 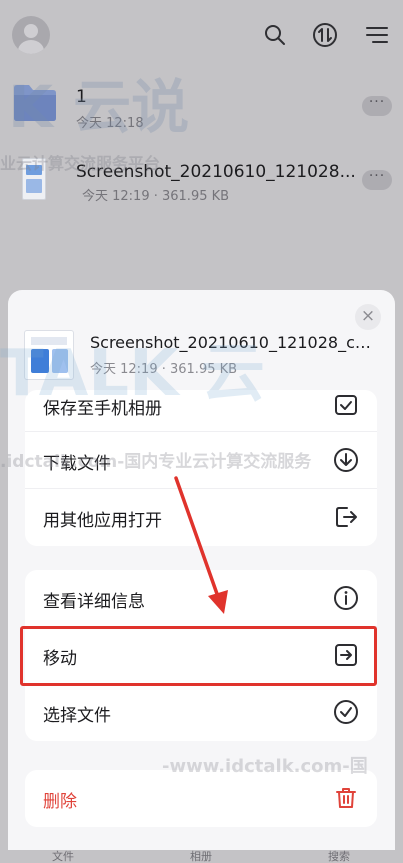 I want to click on tab-files: 文件, so click(x=63, y=855).